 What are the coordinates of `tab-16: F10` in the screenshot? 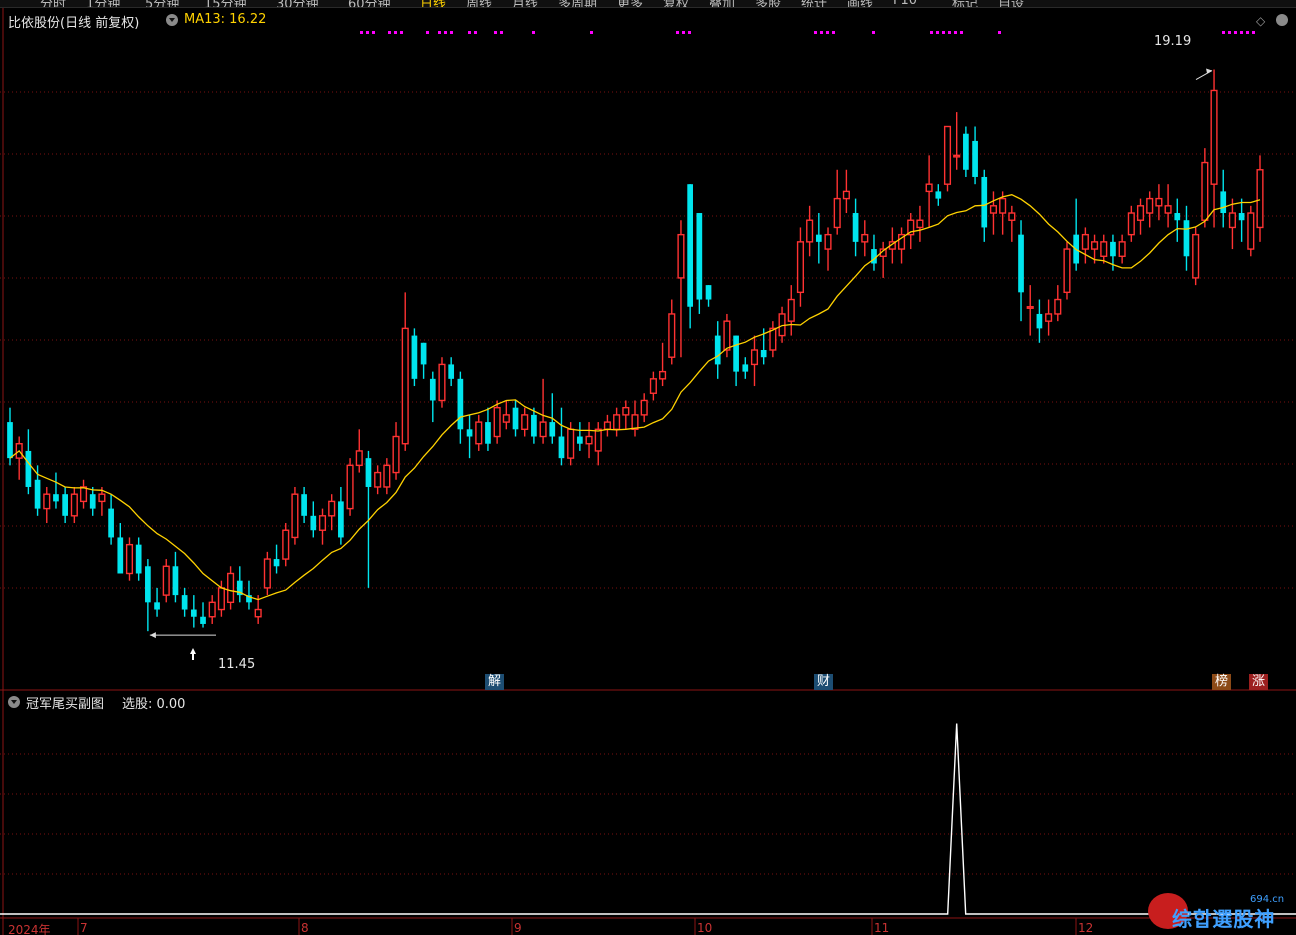 It's located at (905, 3).